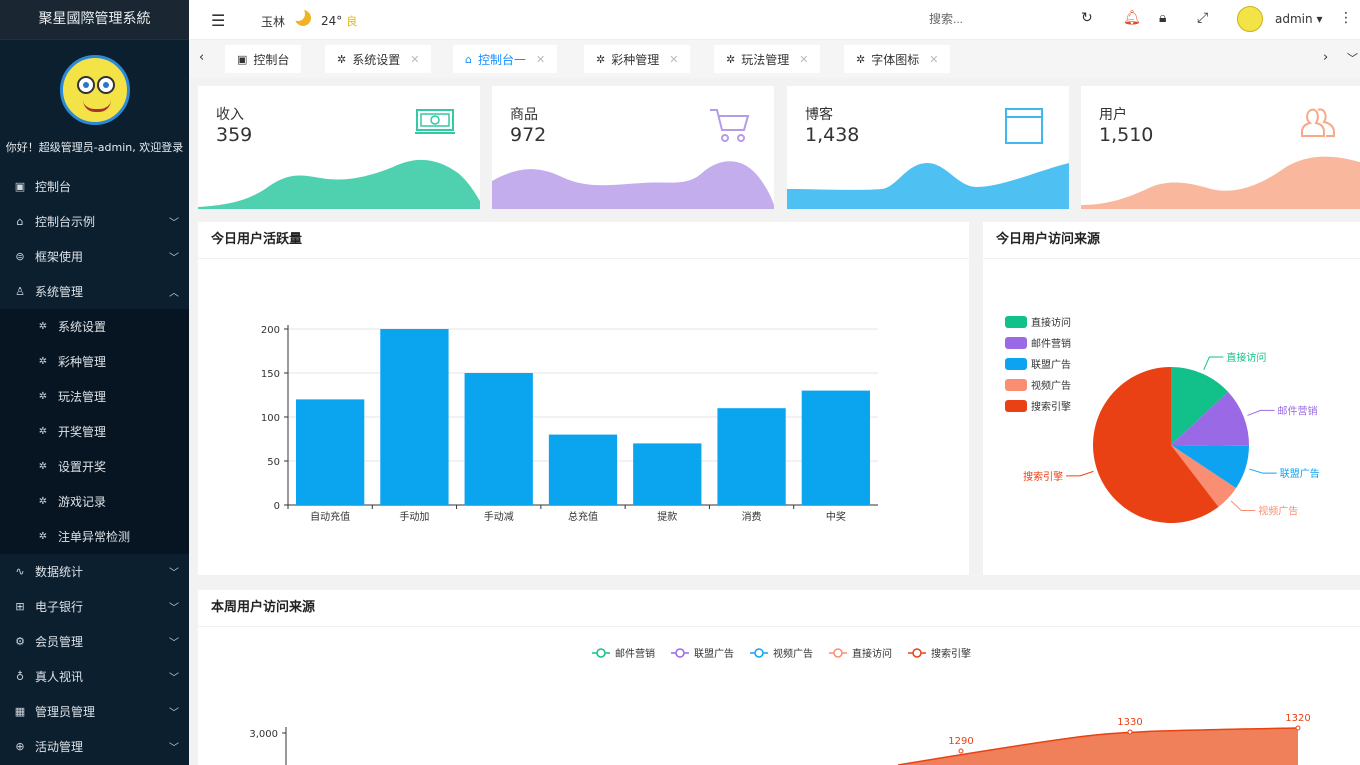  What do you see at coordinates (897, 59) in the screenshot?
I see `tab-font-icons: ✲ 字体图标 ✕` at bounding box center [897, 59].